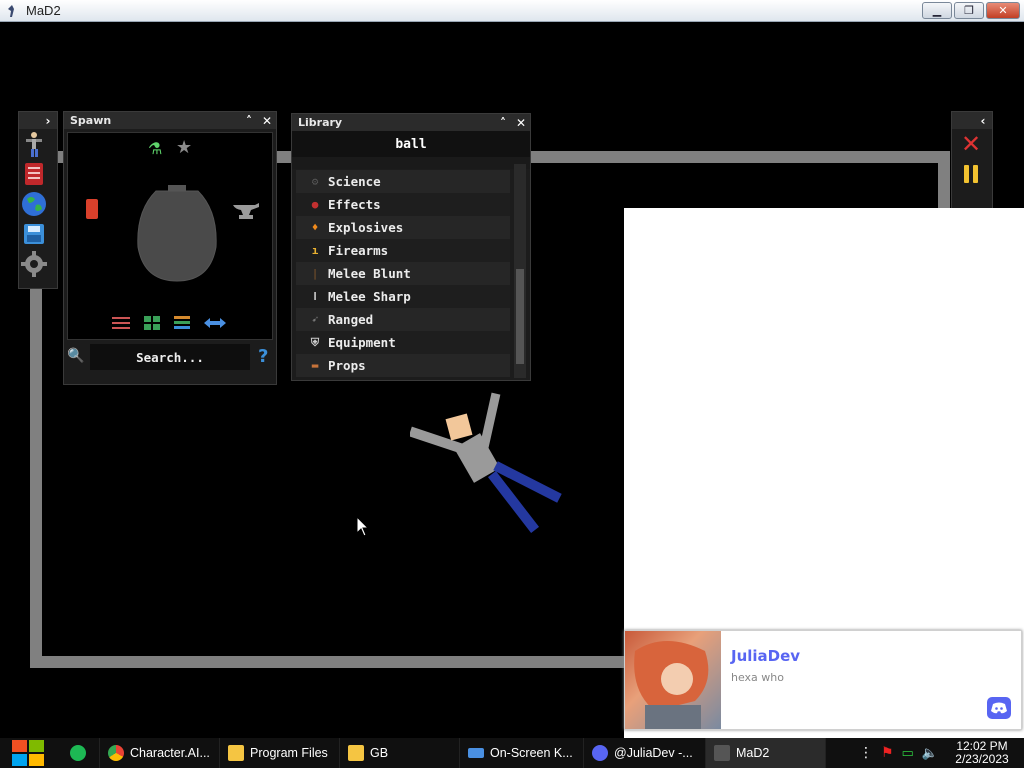  I want to click on bow-icon: ➹, so click(315, 319).